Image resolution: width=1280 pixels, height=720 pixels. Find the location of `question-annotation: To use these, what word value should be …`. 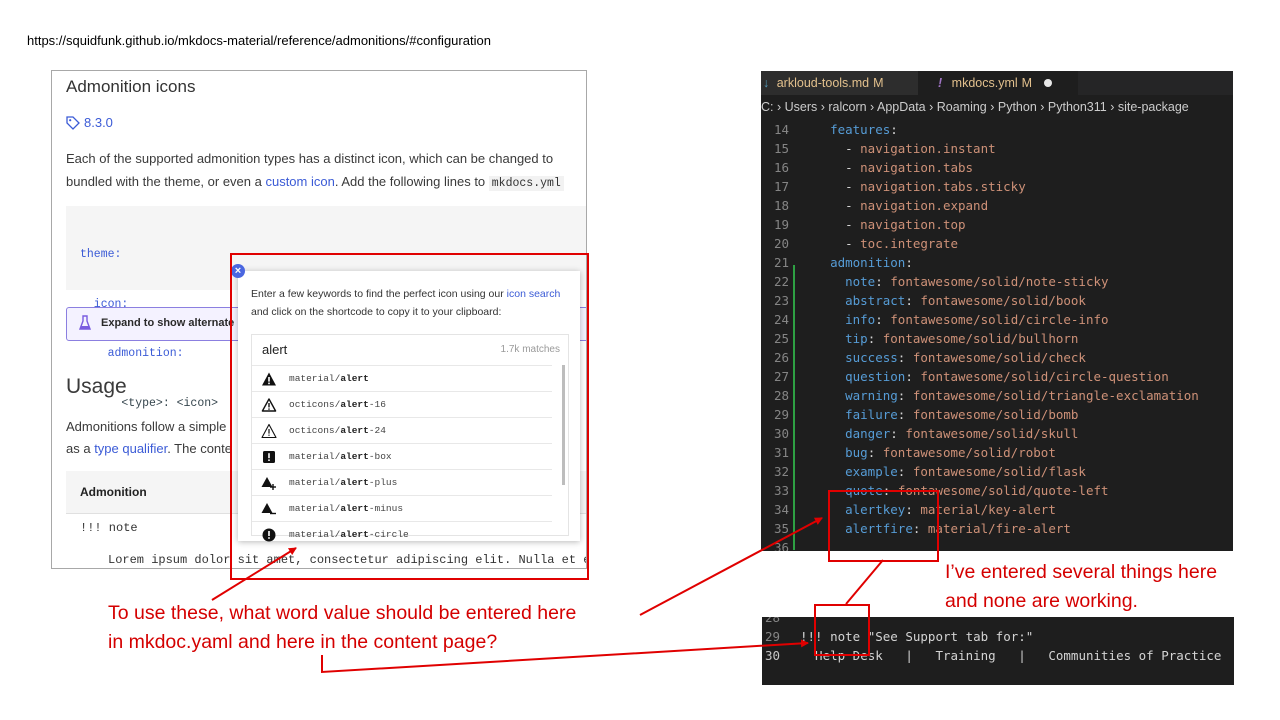

question-annotation: To use these, what word value should be … is located at coordinates (342, 628).